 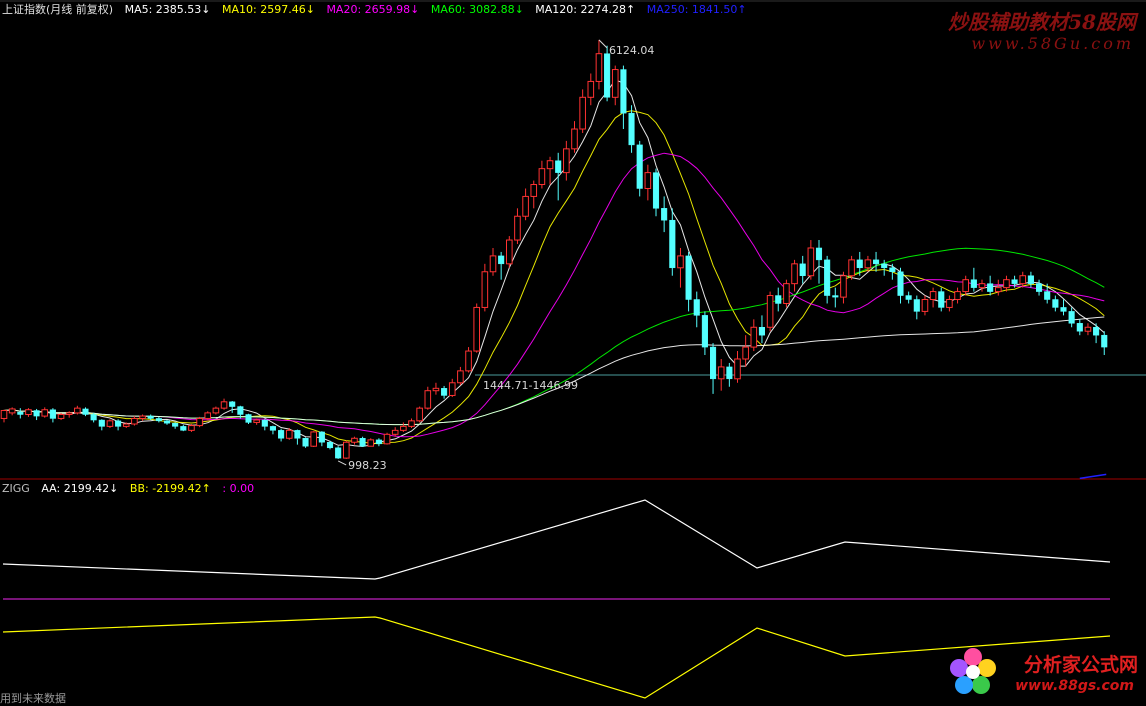 I want to click on watermark-58gu-url: www.58Gu.com, so click(x=1052, y=43).